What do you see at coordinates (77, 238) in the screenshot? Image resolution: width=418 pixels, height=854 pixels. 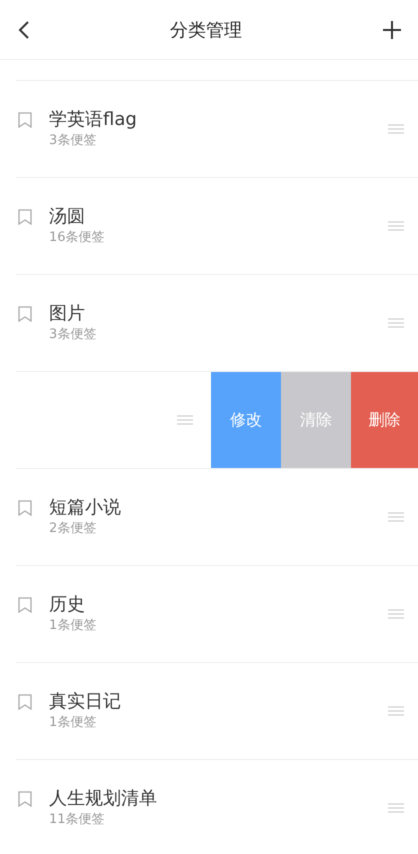 I see `note-count: 16条便签` at bounding box center [77, 238].